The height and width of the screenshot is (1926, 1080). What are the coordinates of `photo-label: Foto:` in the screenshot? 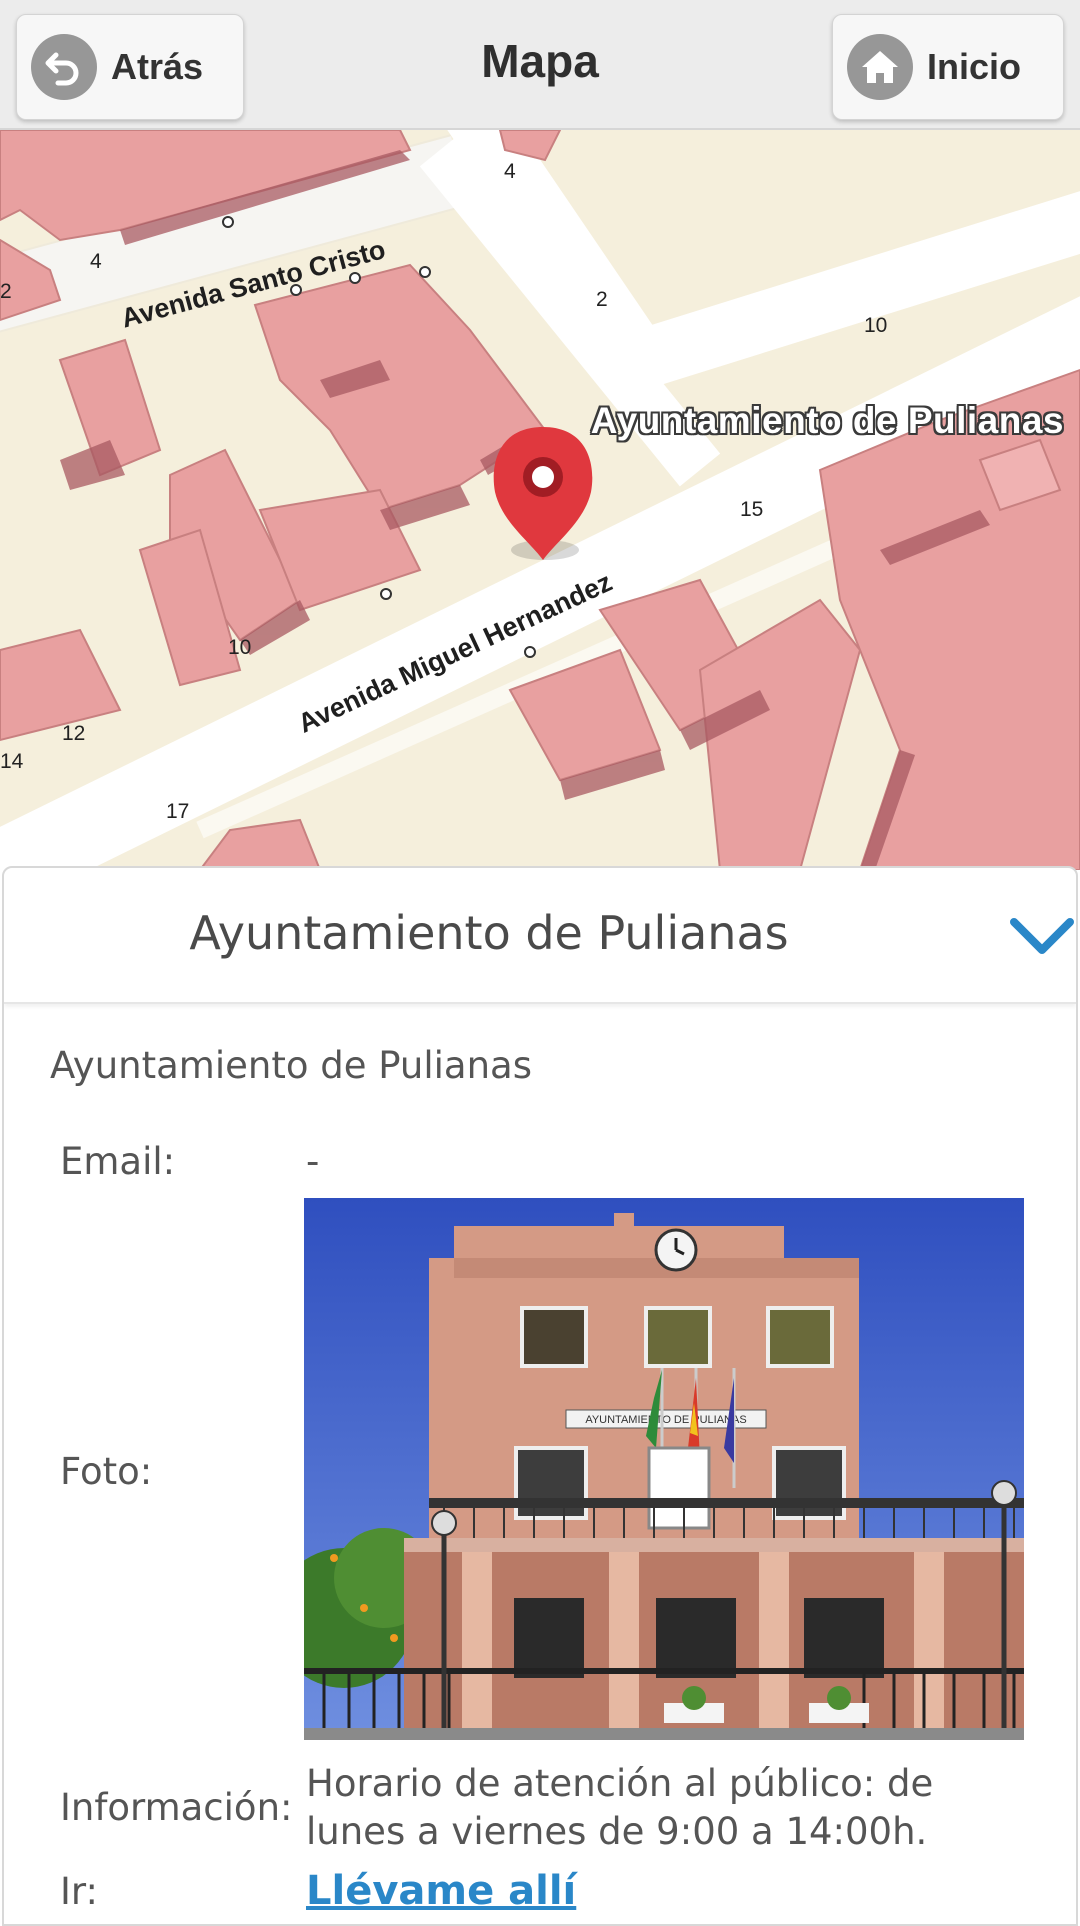 It's located at (106, 1471).